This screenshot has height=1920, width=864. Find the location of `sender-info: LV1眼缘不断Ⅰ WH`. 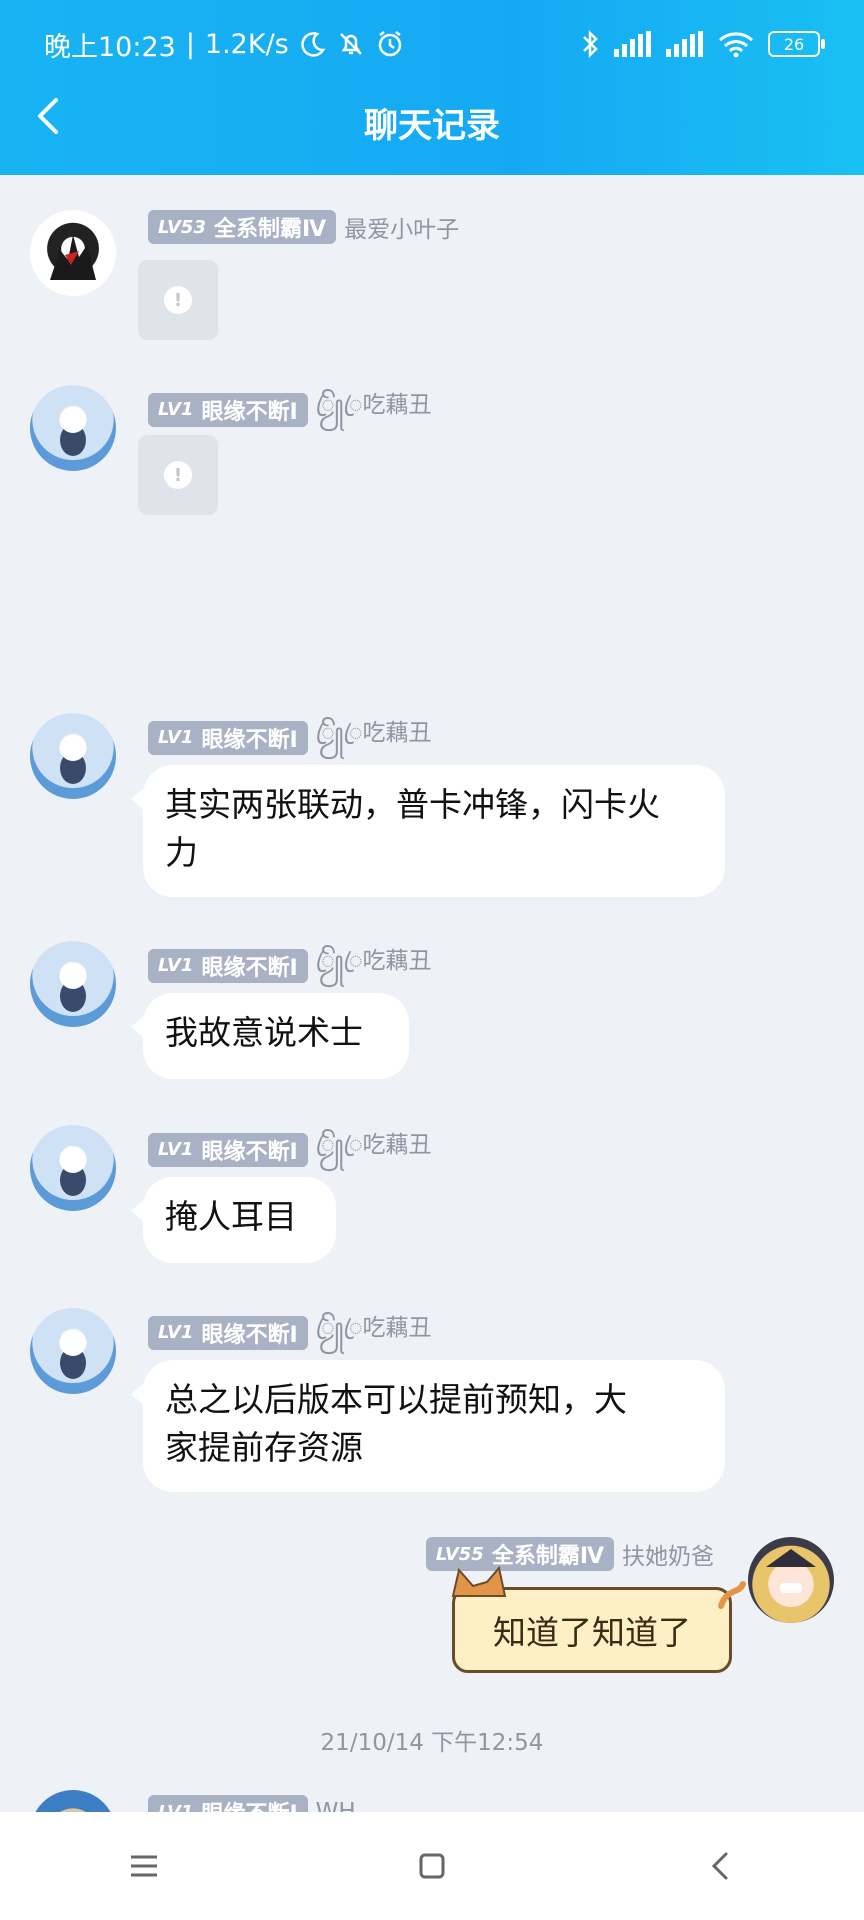

sender-info: LV1眼缘不断Ⅰ WH is located at coordinates (252, 1803).